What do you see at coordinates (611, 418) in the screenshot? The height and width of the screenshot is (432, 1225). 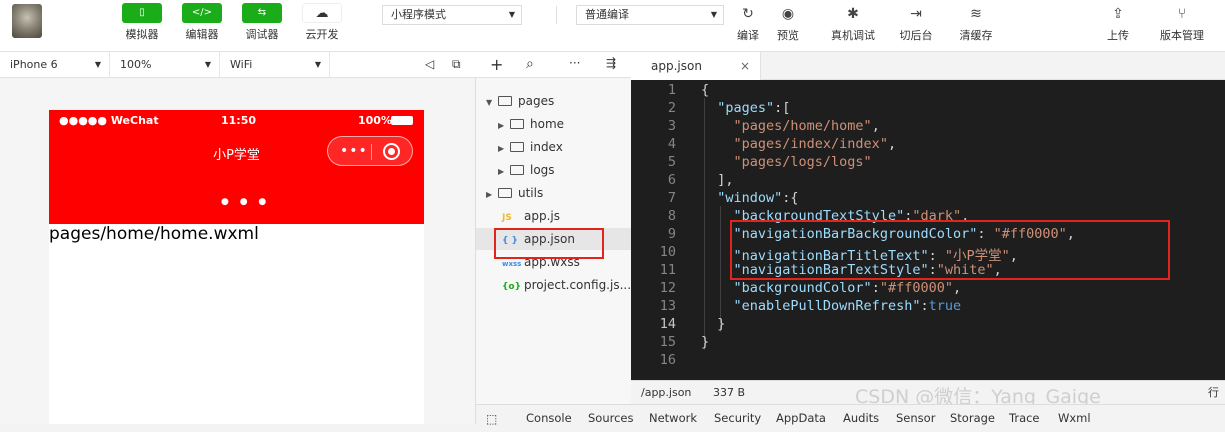 I see `tab-sources: Sources` at bounding box center [611, 418].